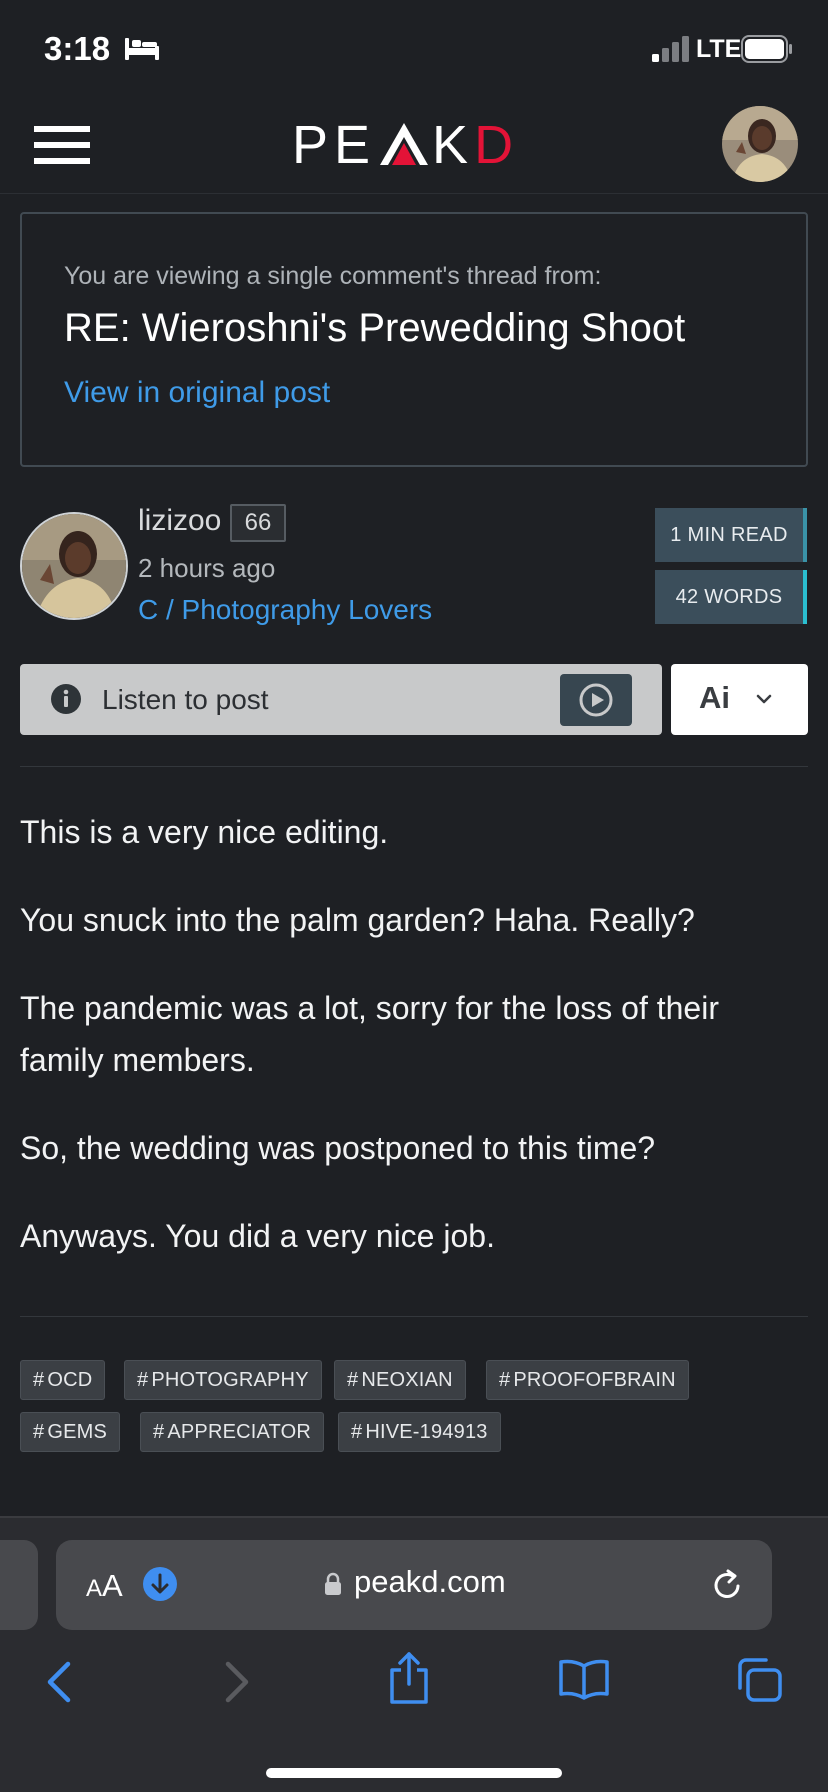  I want to click on author-avatar, so click(74, 566).